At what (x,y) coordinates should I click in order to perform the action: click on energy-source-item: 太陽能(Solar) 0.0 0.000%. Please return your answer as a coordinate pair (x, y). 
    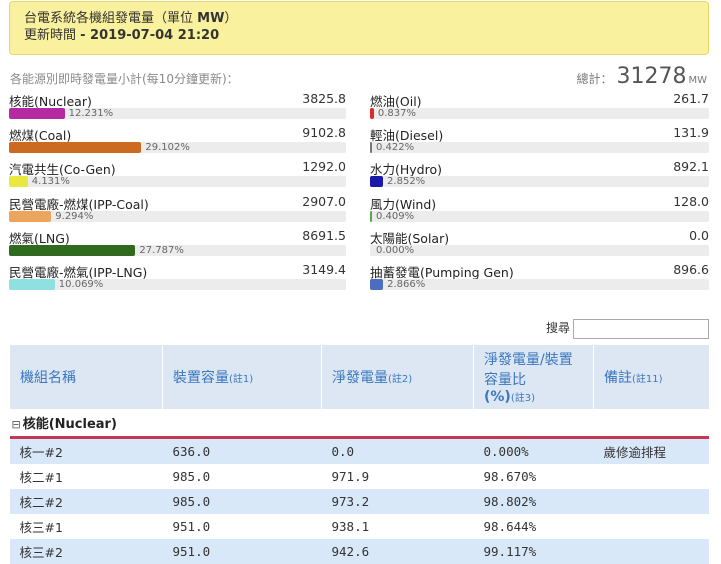
    Looking at the image, I should click on (539, 245).